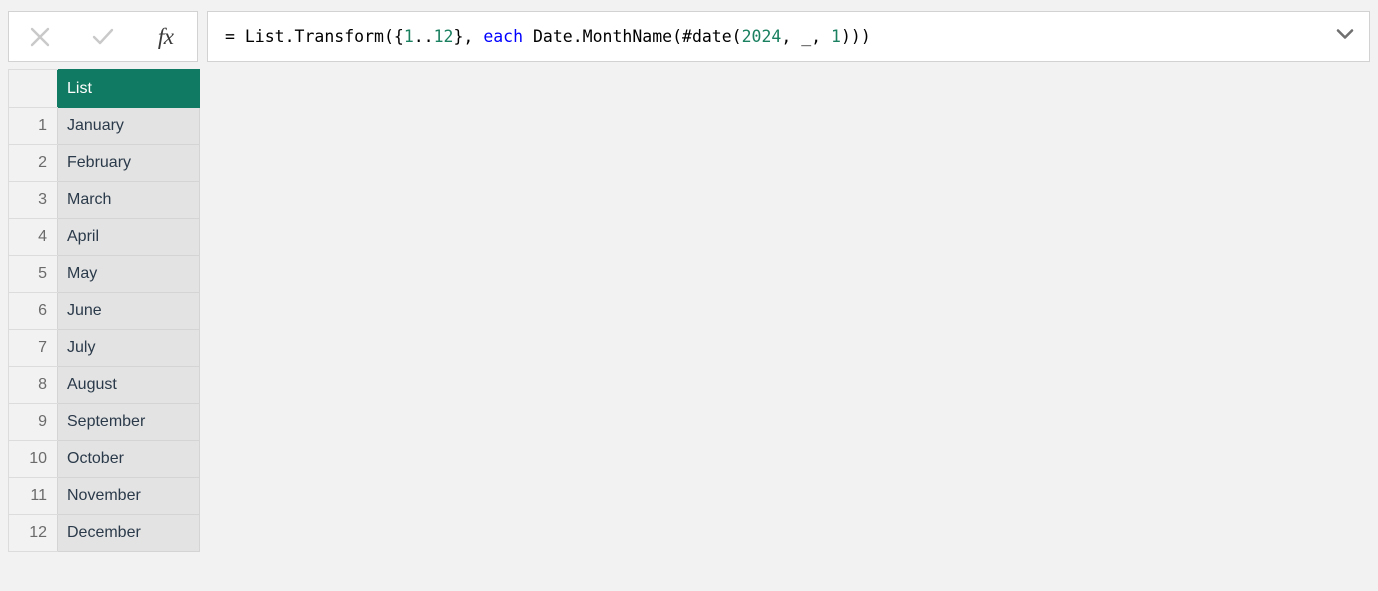  I want to click on table-row: 3 March, so click(104, 200).